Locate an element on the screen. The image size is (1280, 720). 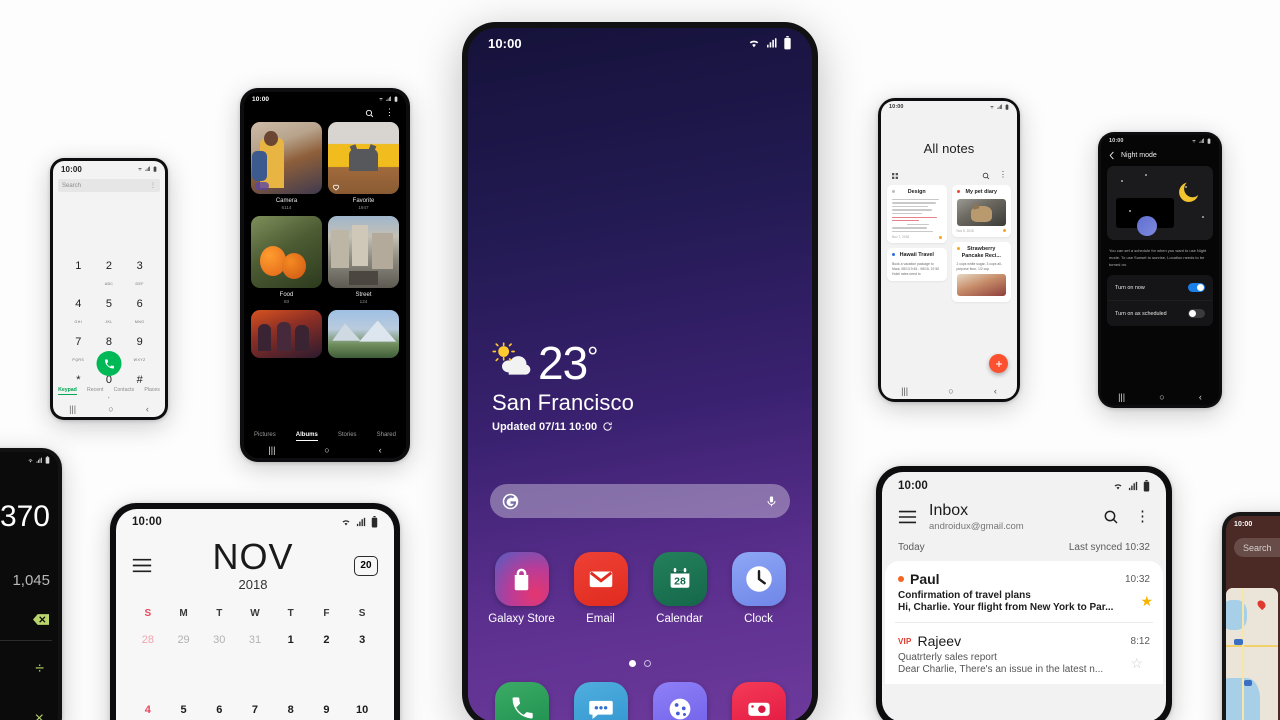
note-card: My pet diary Nov 5, 2018 is located at coordinates (981, 211).